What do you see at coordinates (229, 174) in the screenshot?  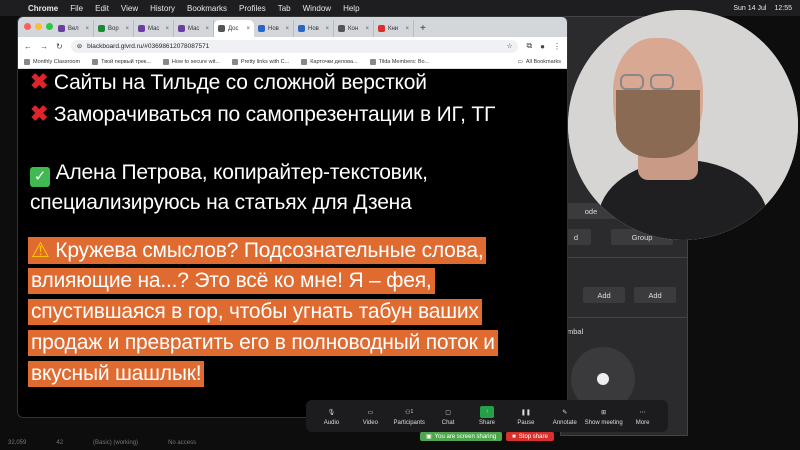 I see `slide-line-3: ✓ Алена Петрова, копирайтер-текстовик,` at bounding box center [229, 174].